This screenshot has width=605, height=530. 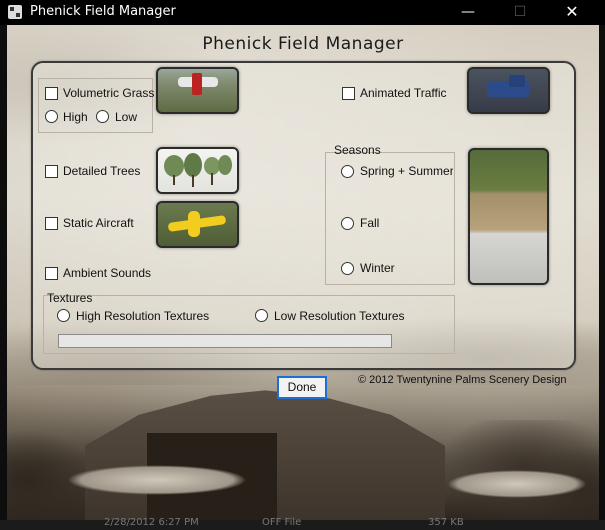 I want to click on season-fall-radio, so click(x=347, y=223).